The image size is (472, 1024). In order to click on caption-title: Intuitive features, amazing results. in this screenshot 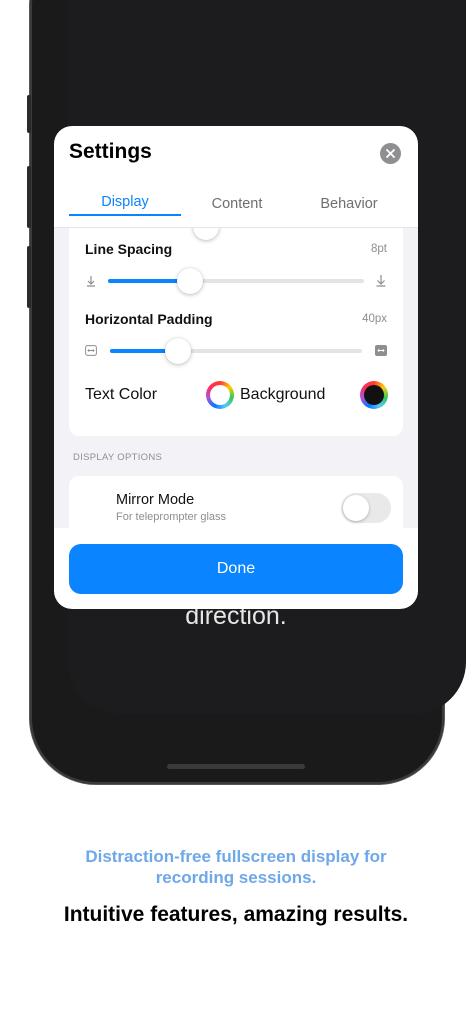, I will do `click(236, 914)`.